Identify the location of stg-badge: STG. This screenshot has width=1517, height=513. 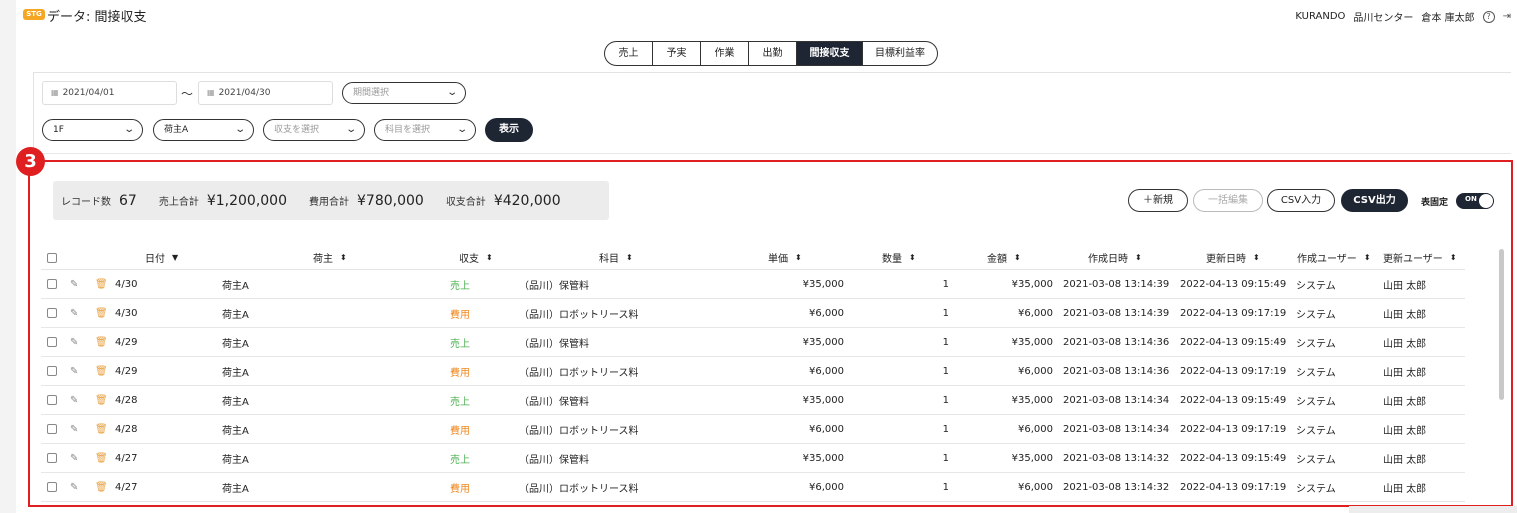
(34, 14).